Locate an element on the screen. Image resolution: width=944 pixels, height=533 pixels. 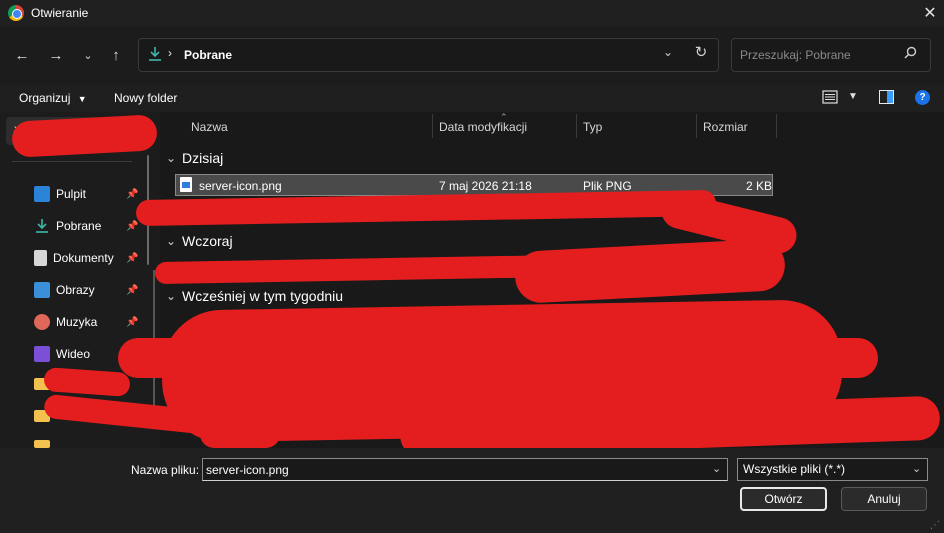
column-header-modified: Data modyfikacji is located at coordinates (483, 127).